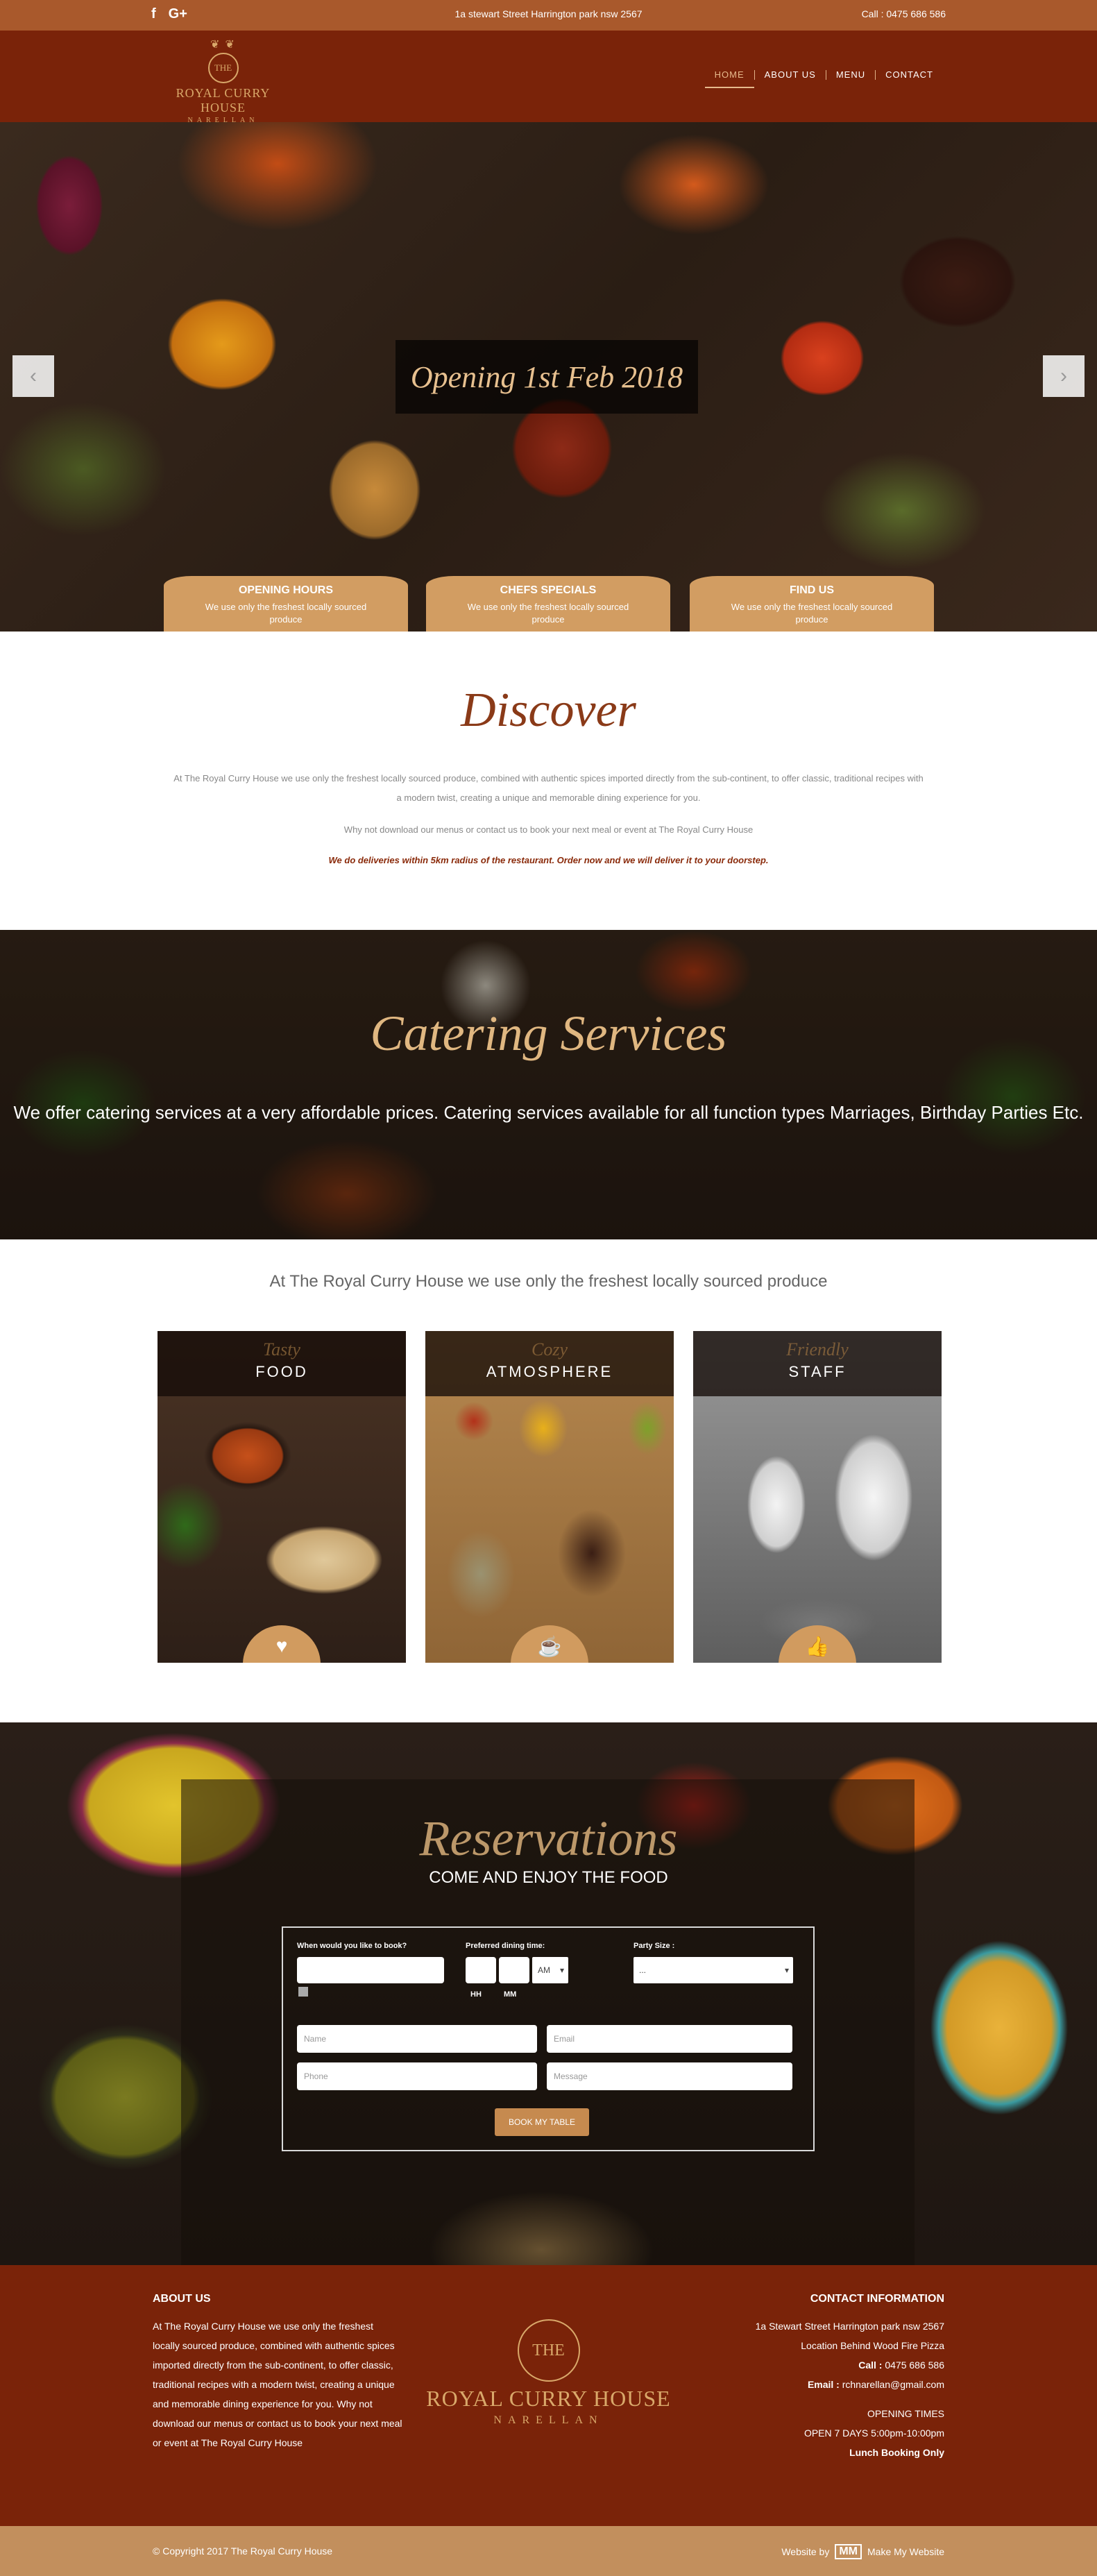  I want to click on date-input, so click(370, 1970).